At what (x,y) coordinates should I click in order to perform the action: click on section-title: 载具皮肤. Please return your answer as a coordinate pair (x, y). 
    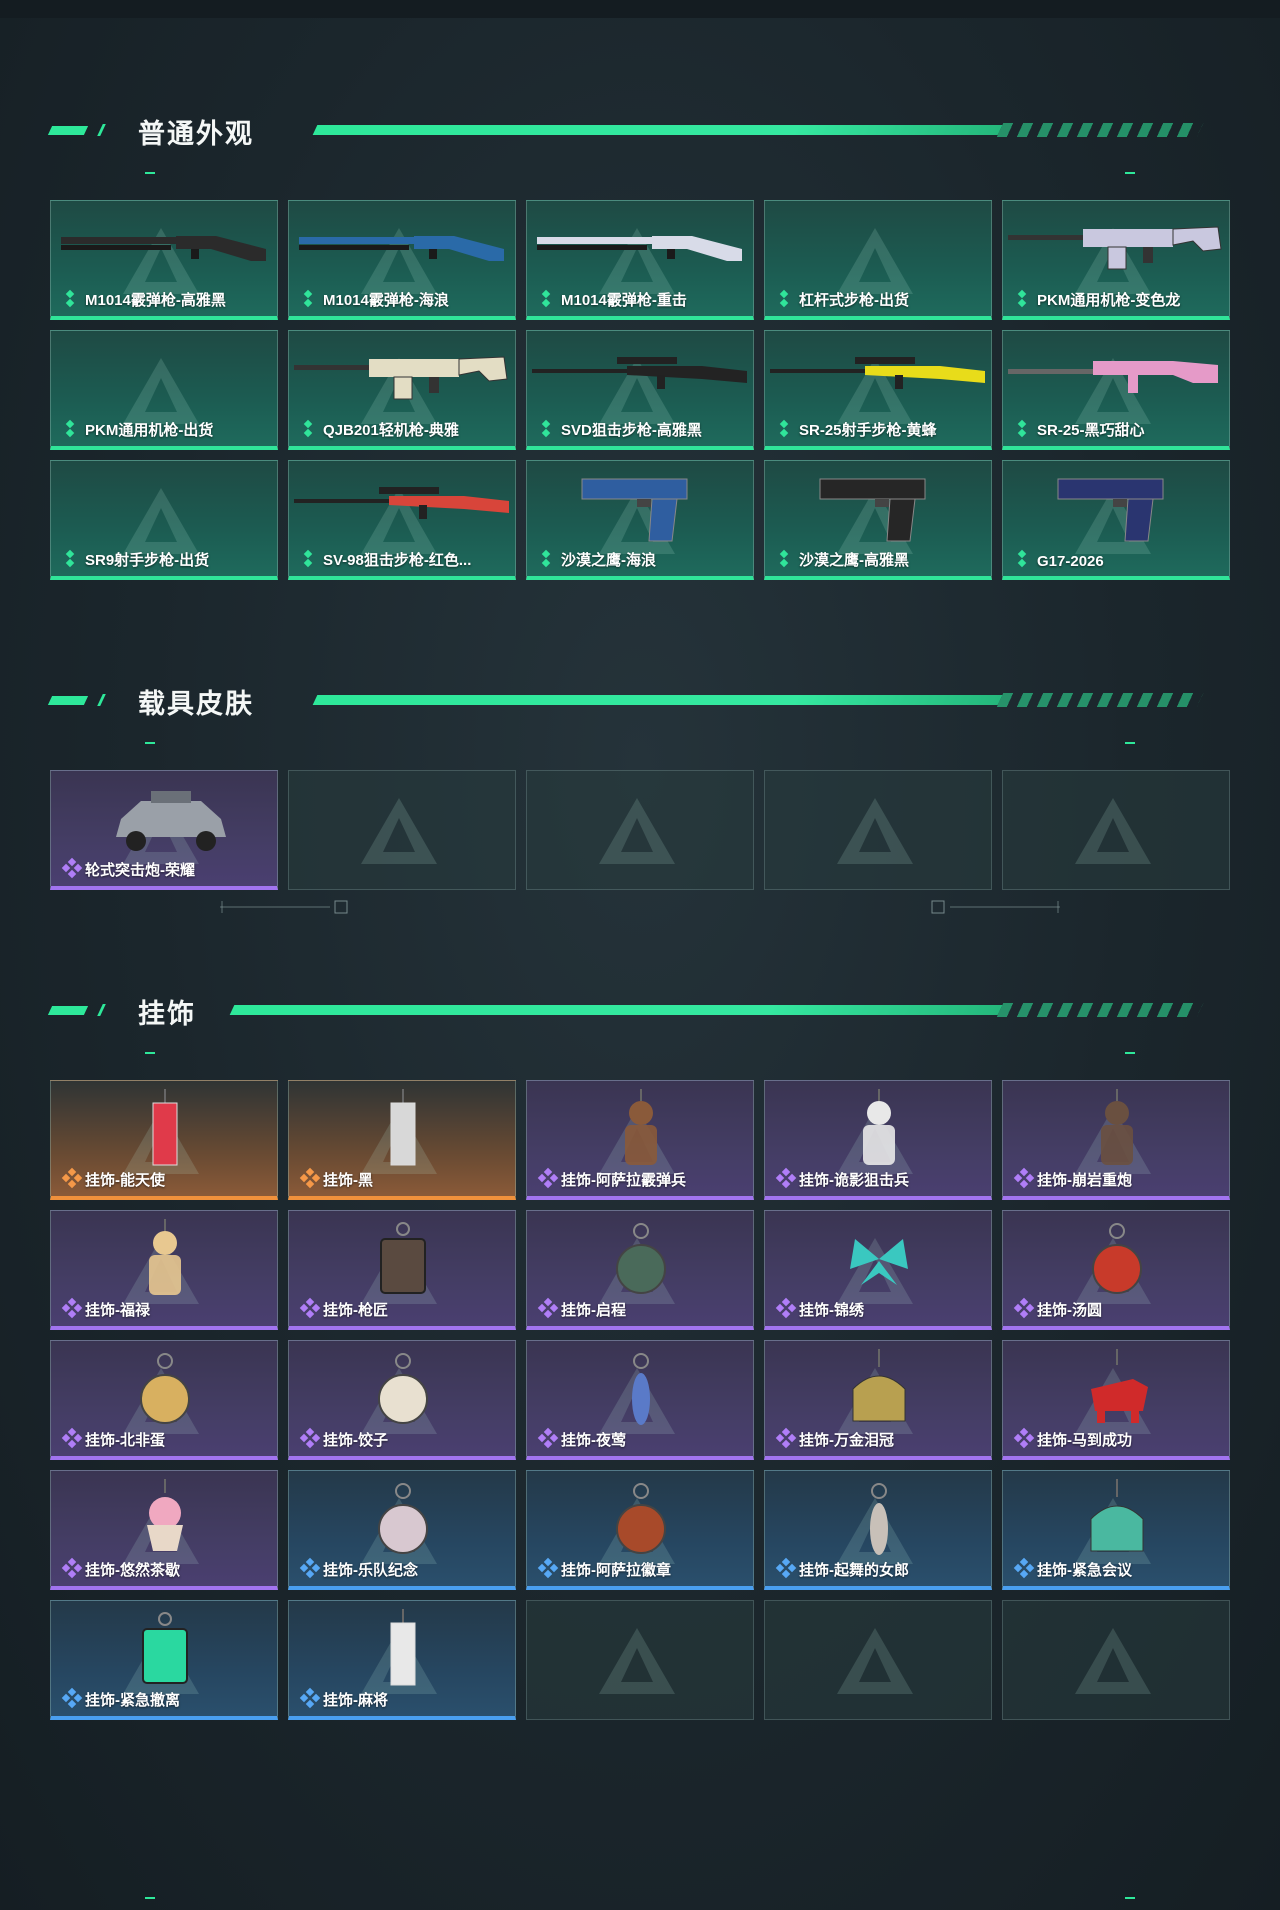
    Looking at the image, I should click on (196, 704).